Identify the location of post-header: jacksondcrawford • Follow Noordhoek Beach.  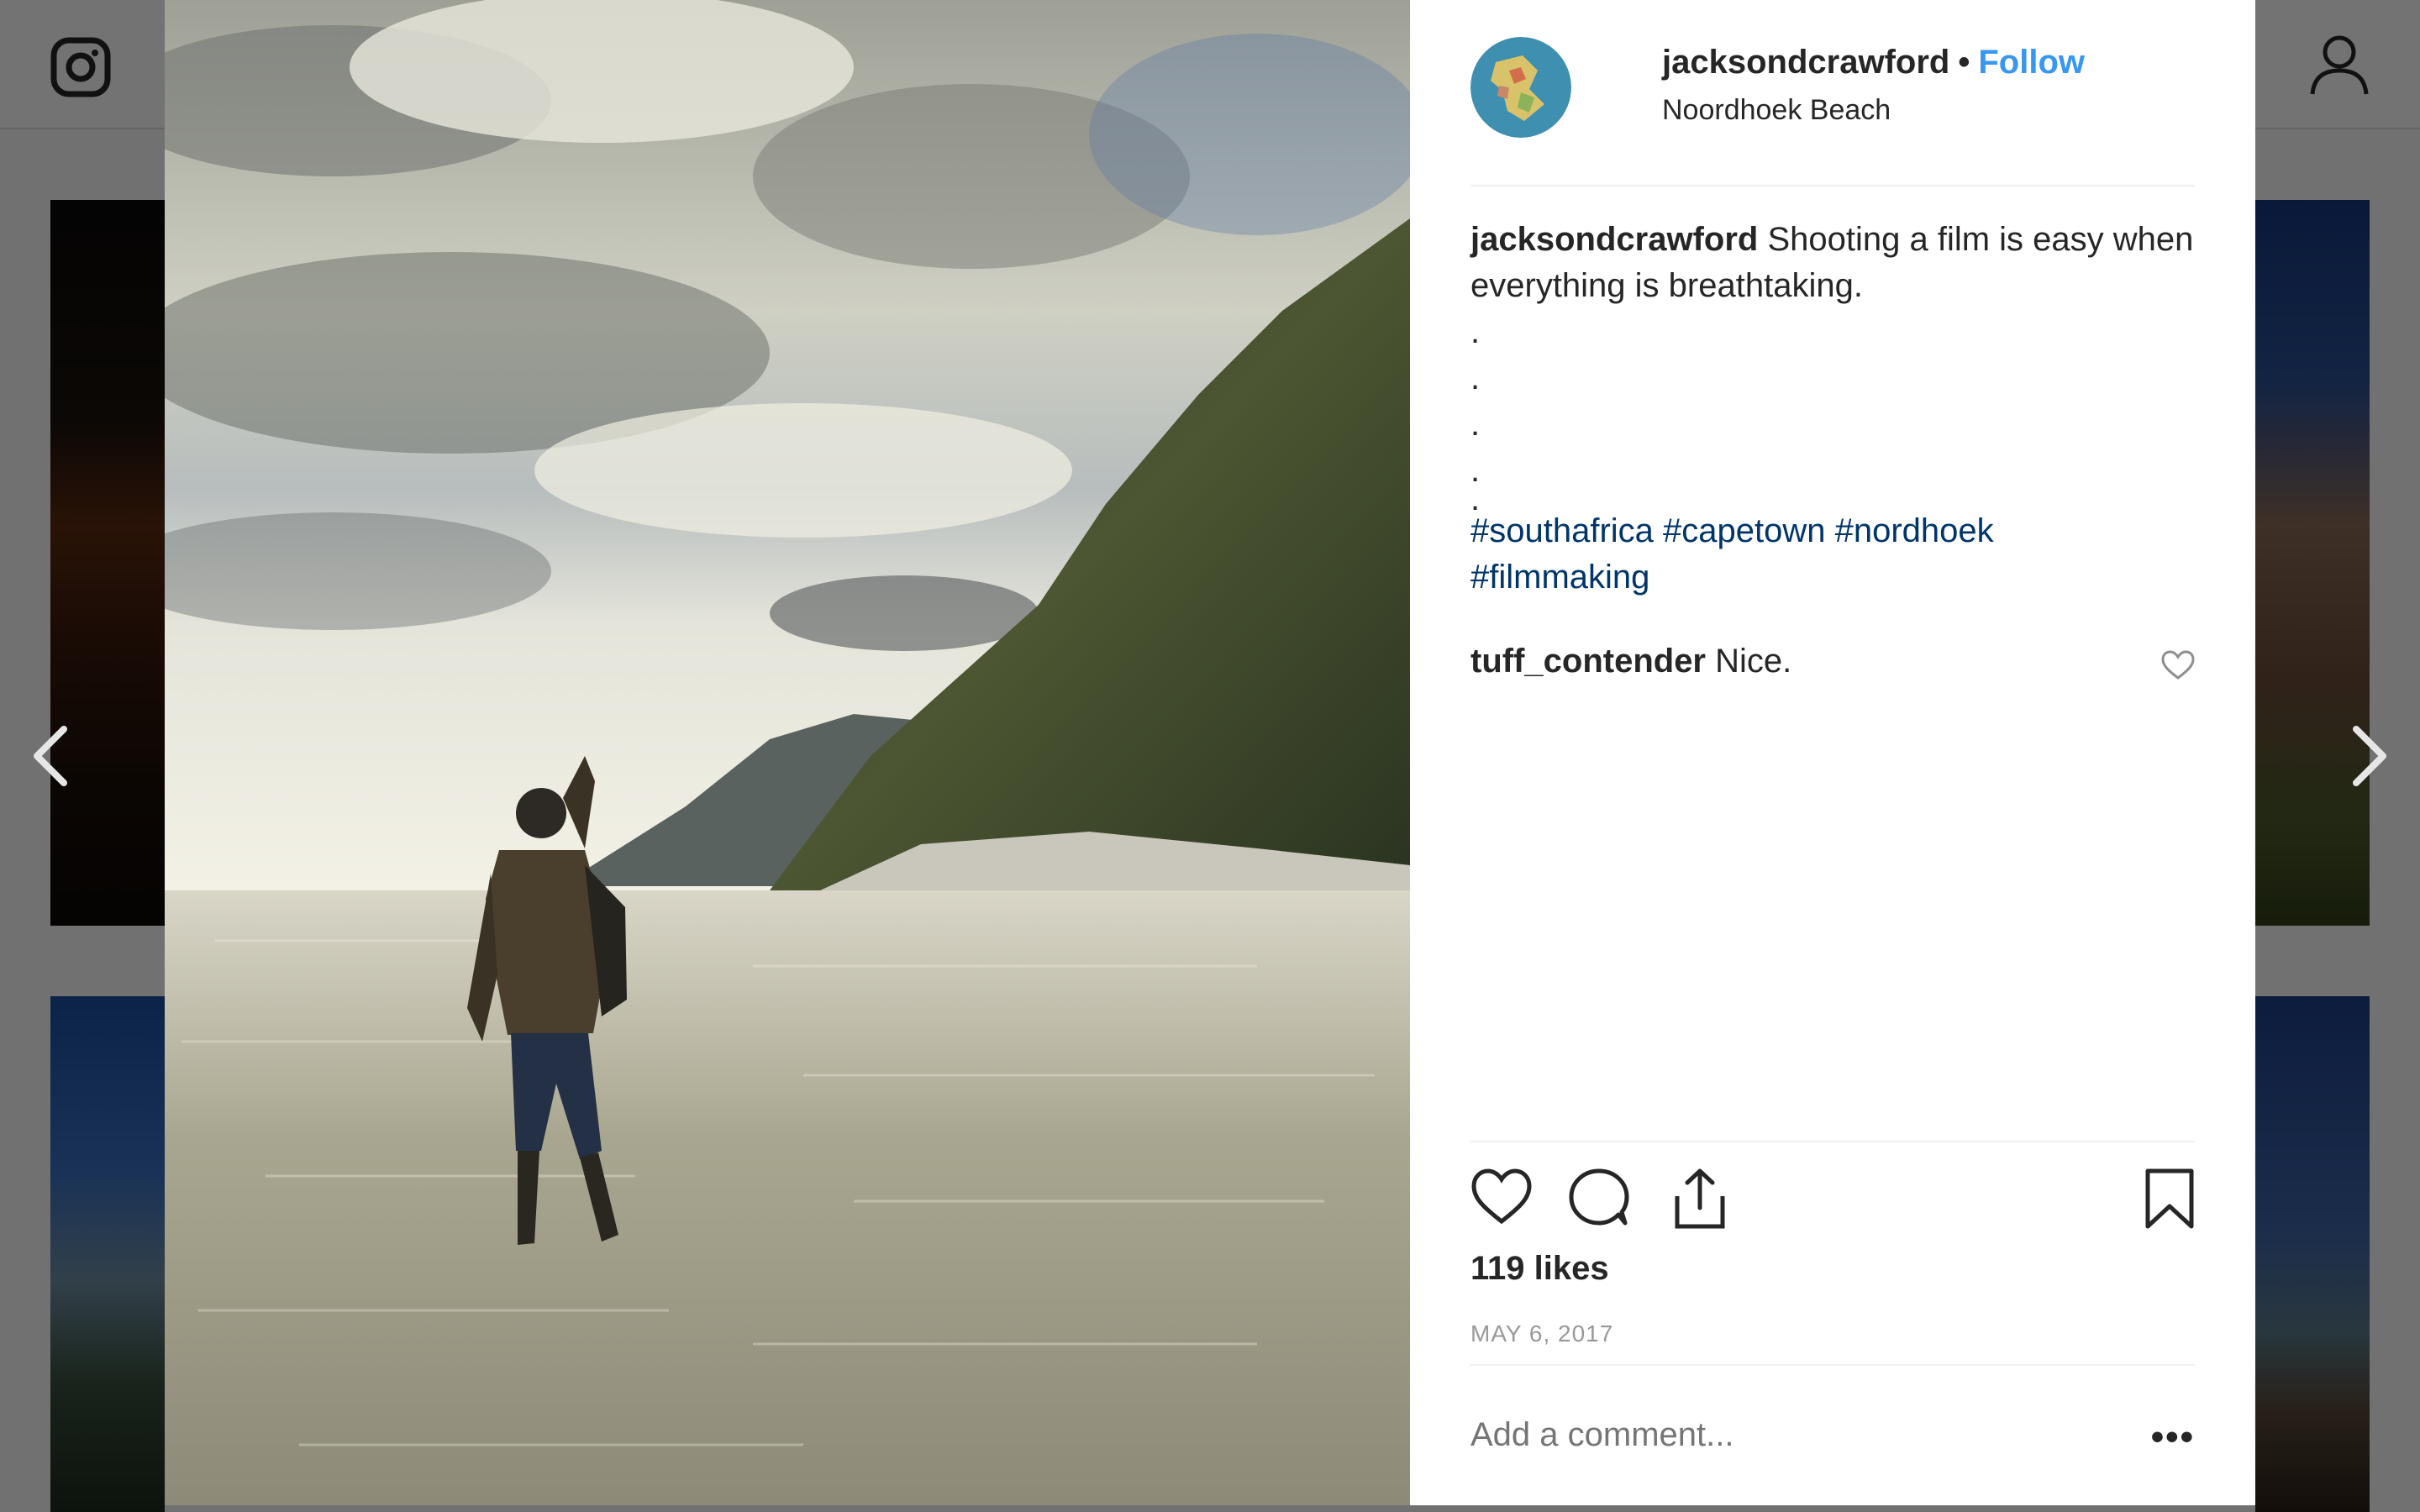
(1832, 93).